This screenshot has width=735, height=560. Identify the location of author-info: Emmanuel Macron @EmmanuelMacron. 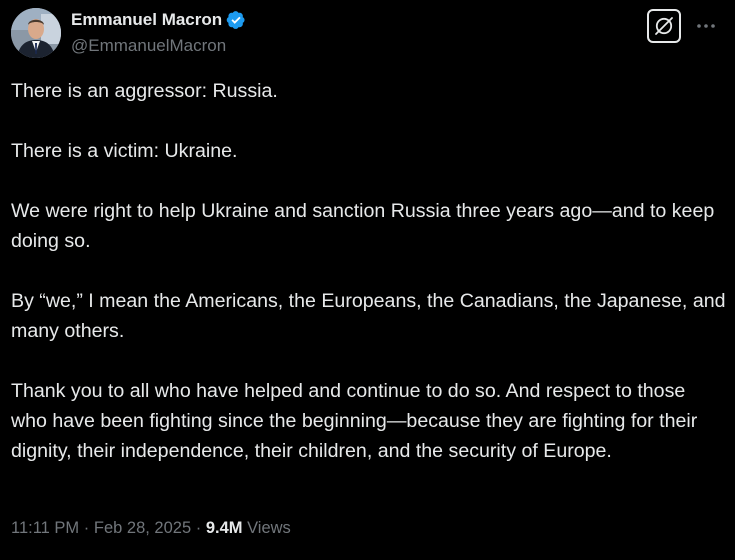
(158, 33).